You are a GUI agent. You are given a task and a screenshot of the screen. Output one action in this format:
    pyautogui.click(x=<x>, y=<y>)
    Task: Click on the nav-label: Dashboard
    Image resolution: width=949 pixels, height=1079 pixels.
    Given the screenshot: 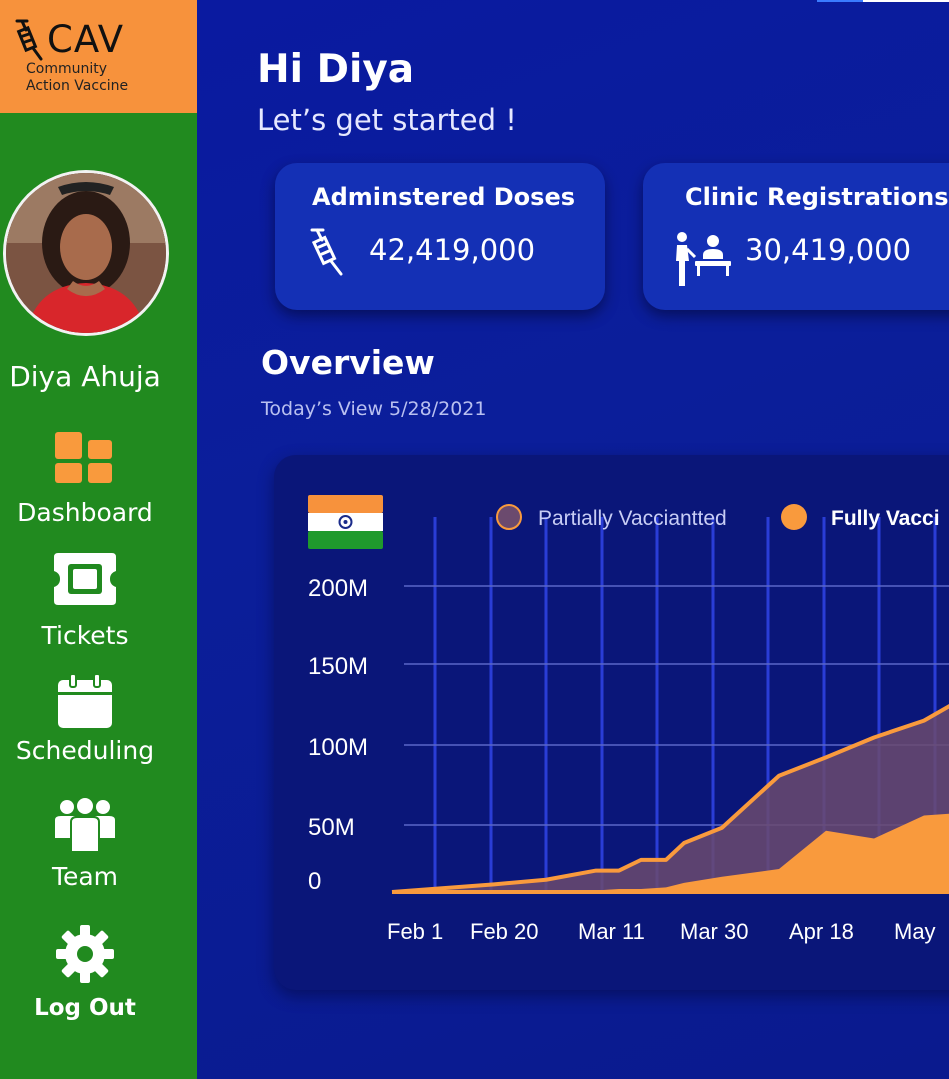 What is the action you would take?
    pyautogui.click(x=85, y=512)
    